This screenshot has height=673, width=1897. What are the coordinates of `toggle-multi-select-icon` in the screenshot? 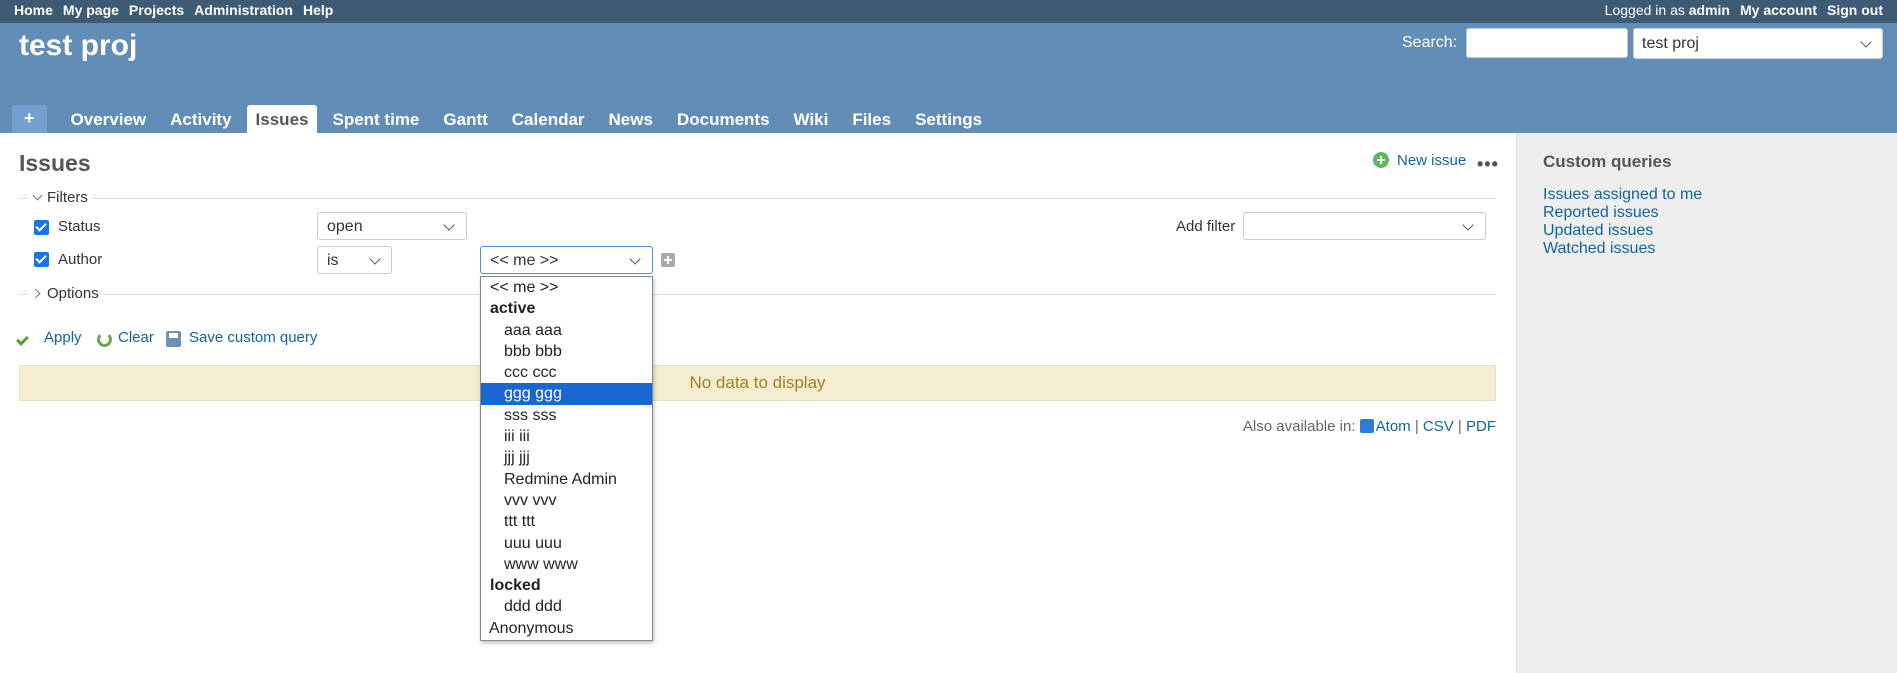 It's located at (668, 260).